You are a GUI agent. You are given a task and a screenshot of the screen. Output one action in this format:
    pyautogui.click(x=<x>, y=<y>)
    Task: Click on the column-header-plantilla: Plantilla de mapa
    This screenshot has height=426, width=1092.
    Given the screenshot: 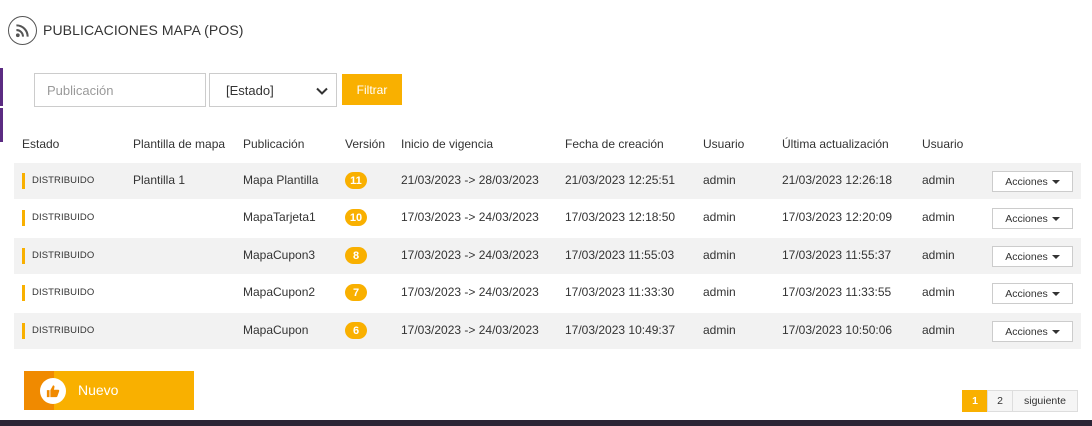 What is the action you would take?
    pyautogui.click(x=179, y=144)
    